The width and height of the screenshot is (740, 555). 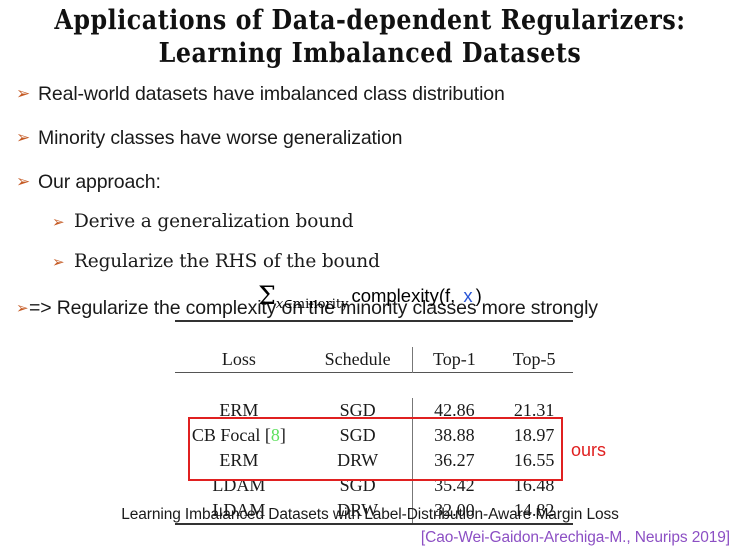 What do you see at coordinates (534, 435) in the screenshot?
I see `cell-top5: 18.97` at bounding box center [534, 435].